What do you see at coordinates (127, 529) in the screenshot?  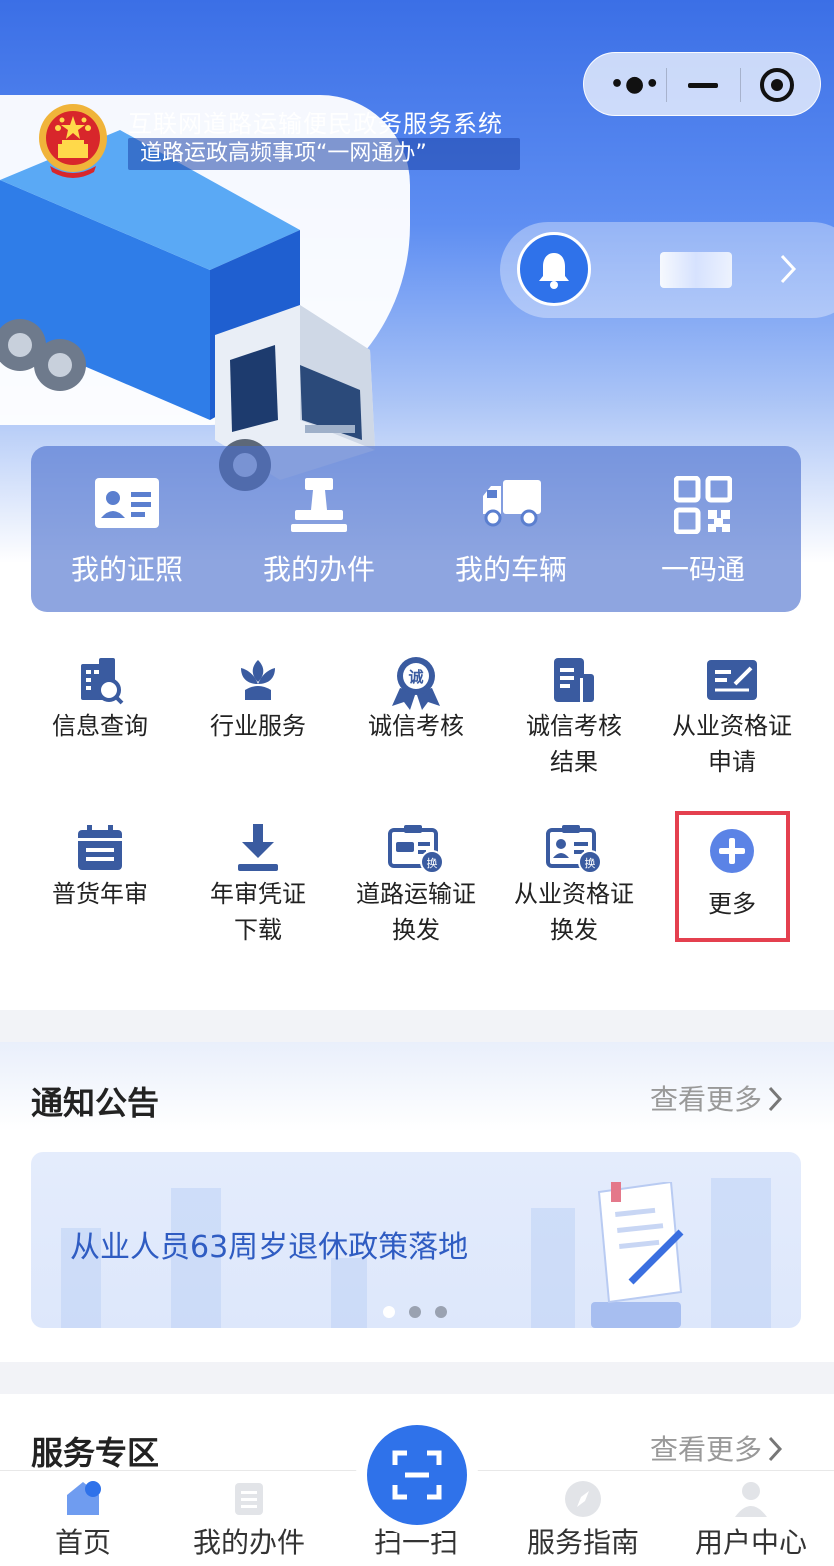 I see `quick-item-my-license: 我的证照` at bounding box center [127, 529].